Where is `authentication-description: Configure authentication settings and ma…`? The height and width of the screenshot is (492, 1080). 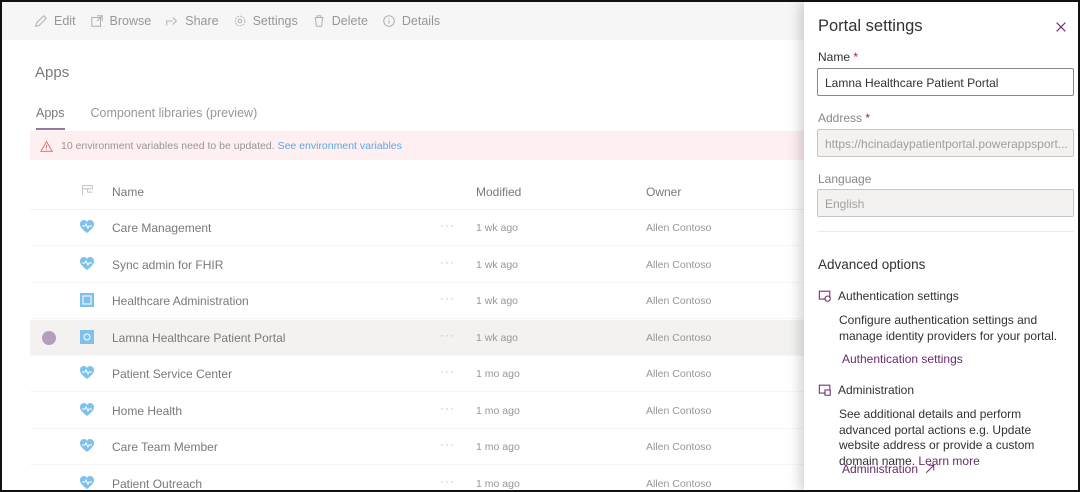
authentication-description: Configure authentication settings and ma… is located at coordinates (948, 328).